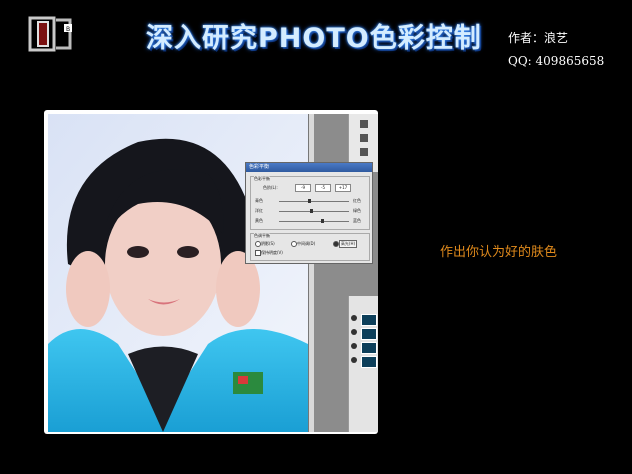 The image size is (632, 474). What do you see at coordinates (68, 29) in the screenshot?
I see `svg-text: B` at bounding box center [68, 29].